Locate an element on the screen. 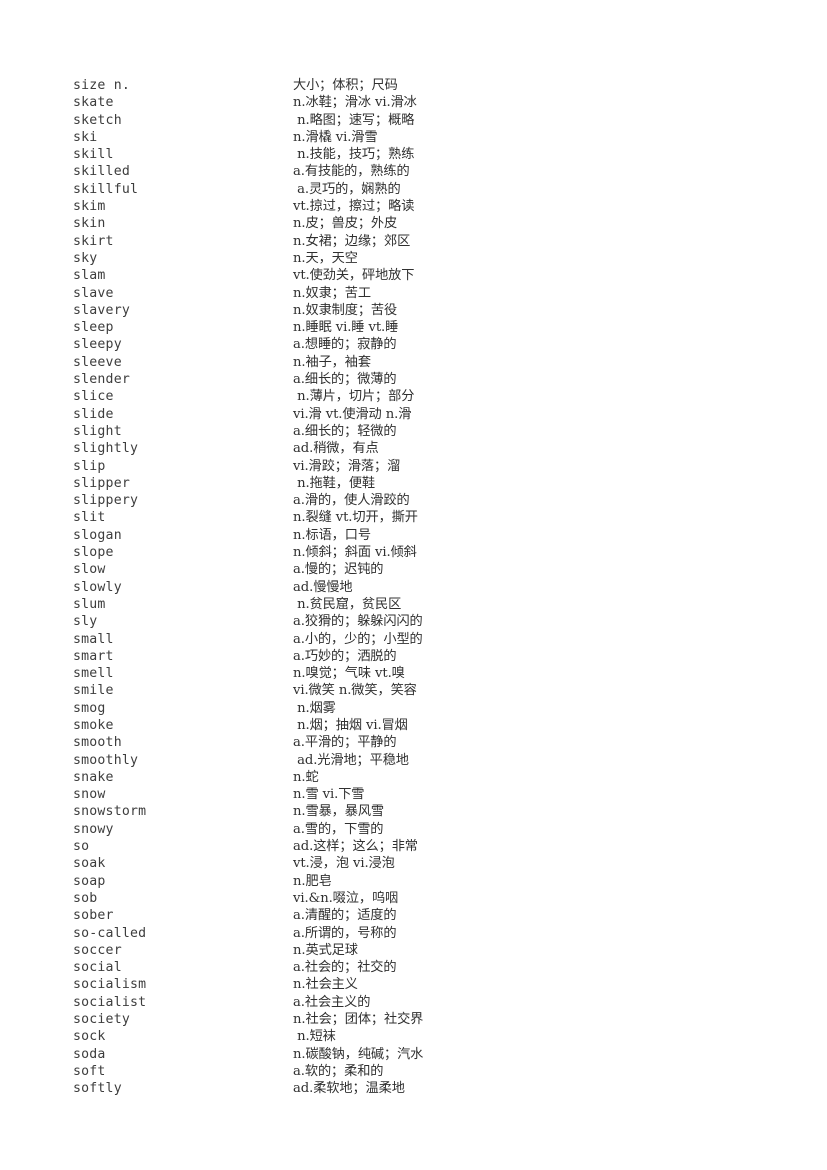 The height and width of the screenshot is (1170, 827). vocabulary-definition: a.慢的；迟钝的 is located at coordinates (338, 570).